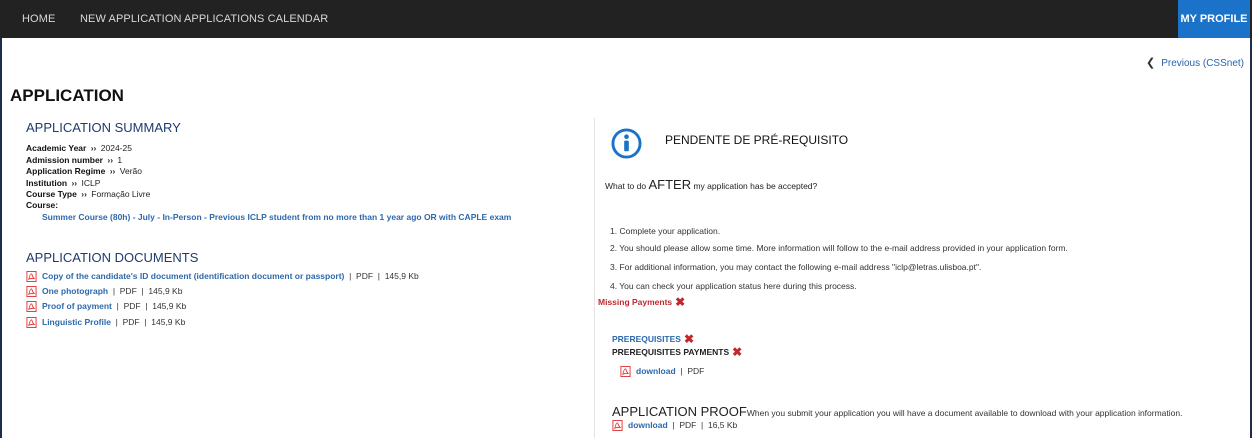 The width and height of the screenshot is (1252, 438). Describe the element at coordinates (1202, 63) in the screenshot. I see `previous-link-label: Previous (CSSnet)` at that location.